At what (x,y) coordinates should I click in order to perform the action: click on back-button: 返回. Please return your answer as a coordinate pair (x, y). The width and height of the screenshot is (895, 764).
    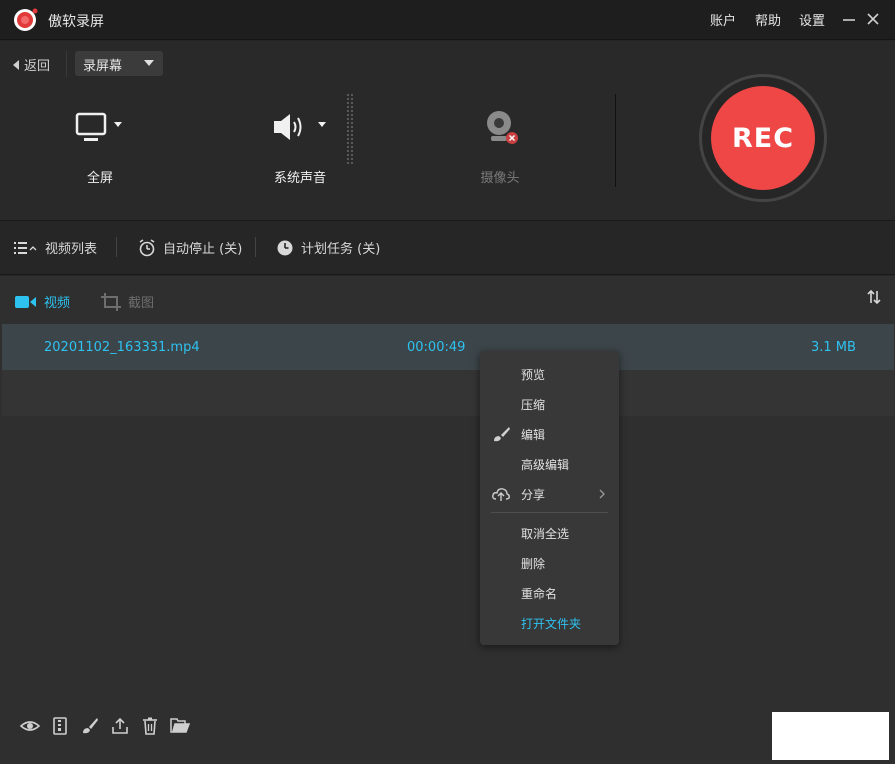
    Looking at the image, I should click on (31, 64).